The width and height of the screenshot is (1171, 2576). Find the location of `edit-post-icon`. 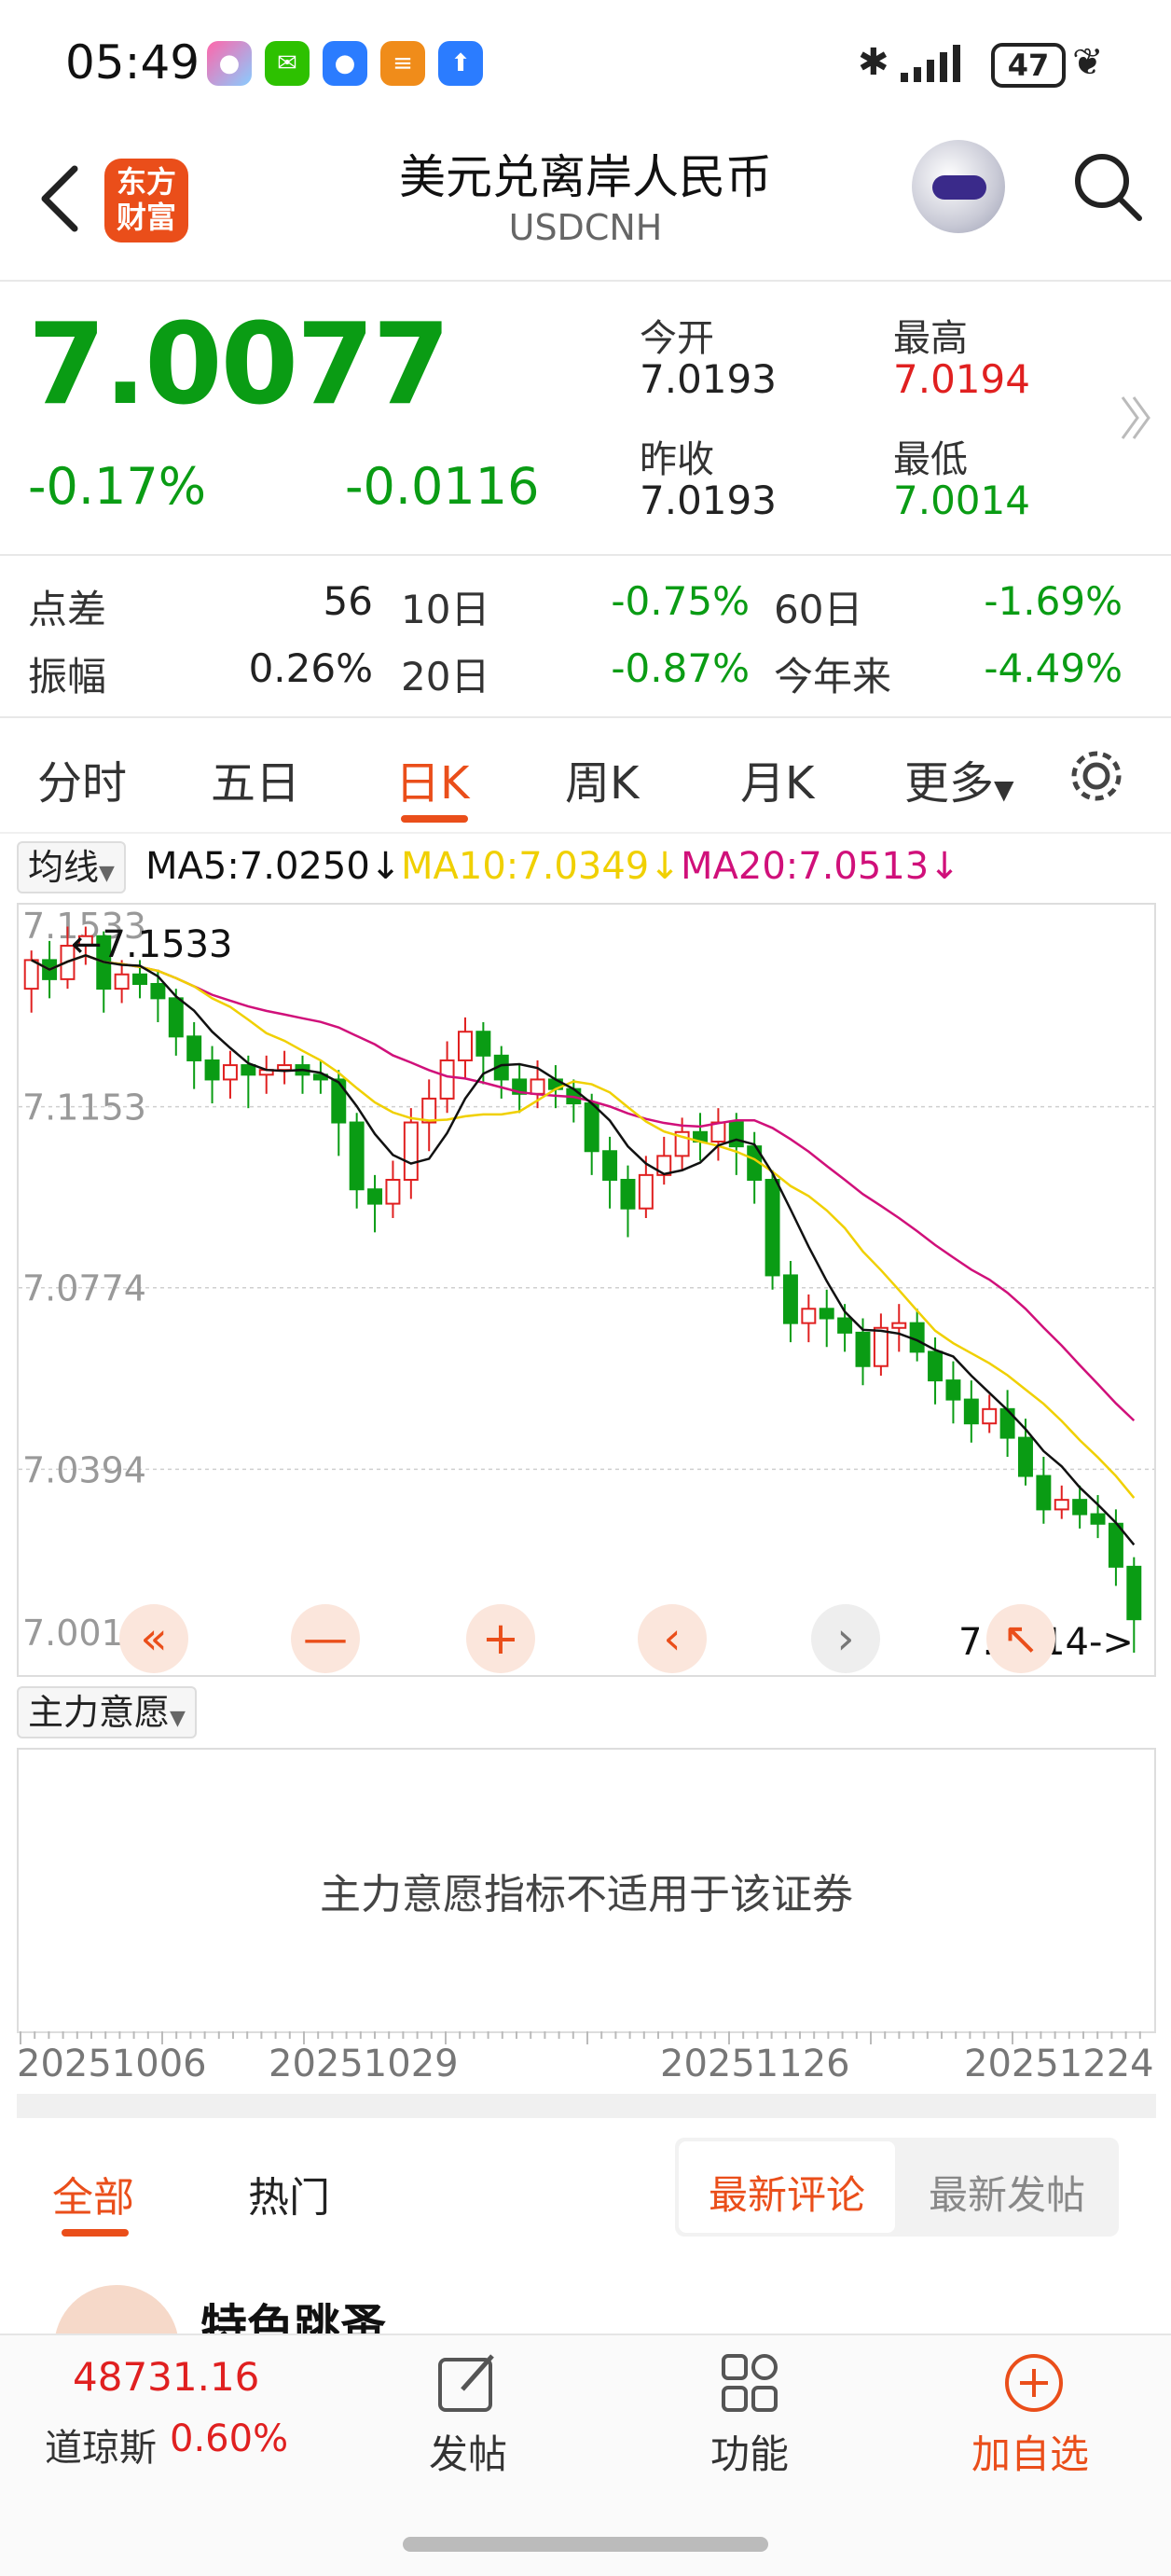

edit-post-icon is located at coordinates (467, 2383).